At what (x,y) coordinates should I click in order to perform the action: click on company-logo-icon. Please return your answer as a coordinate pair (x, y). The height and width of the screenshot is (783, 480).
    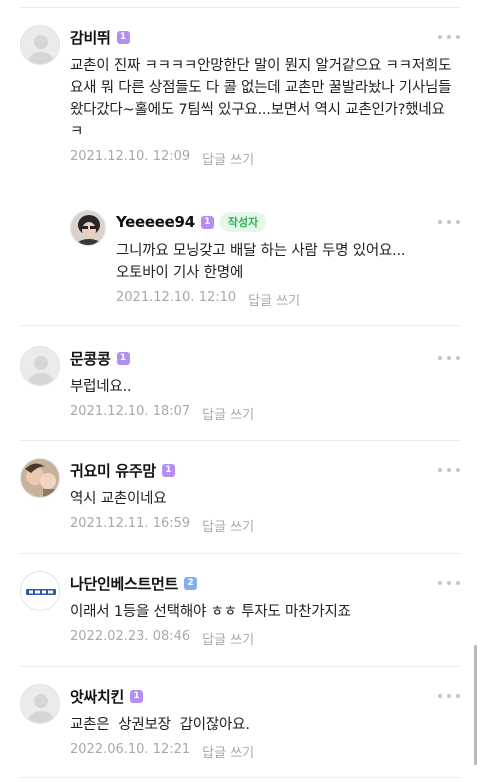
    Looking at the image, I should click on (40, 591).